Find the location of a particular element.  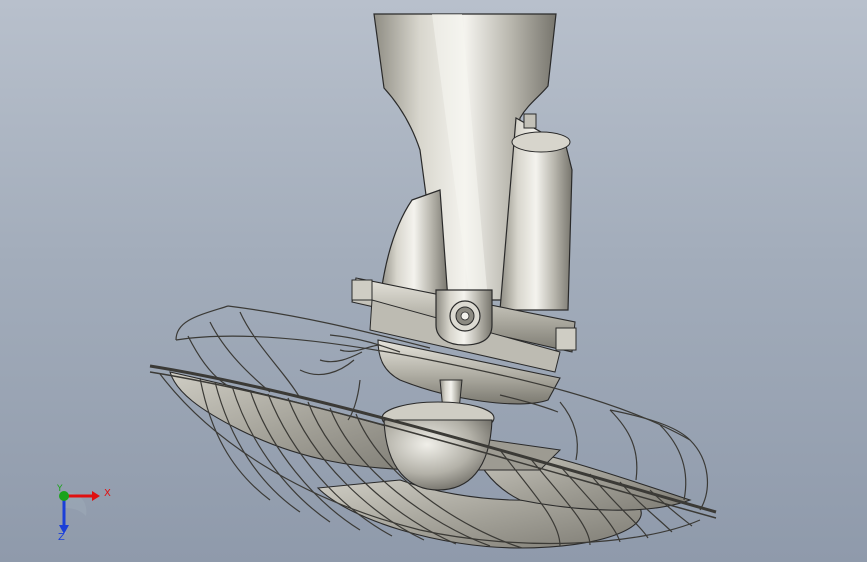

y-axis-label: Y is located at coordinates (60, 489).